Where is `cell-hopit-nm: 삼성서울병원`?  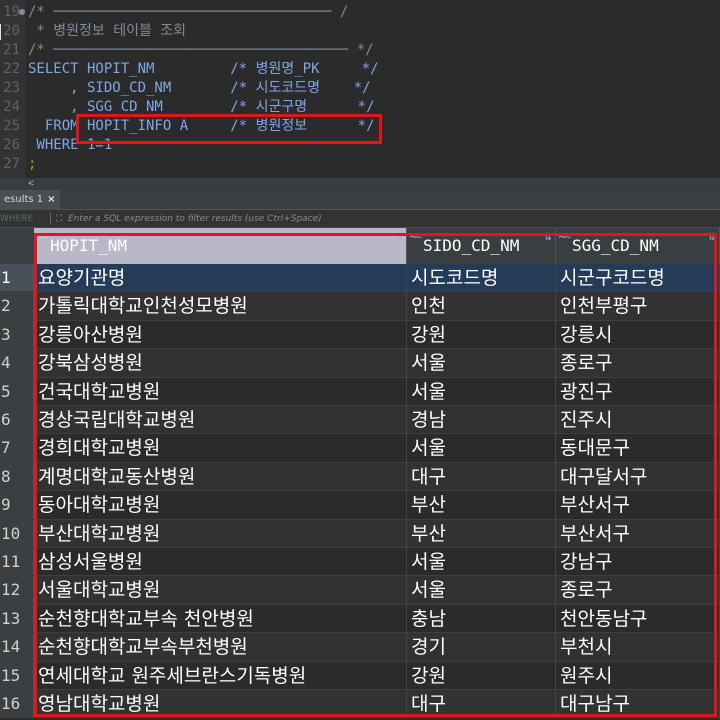 cell-hopit-nm: 삼성서울병원 is located at coordinates (220, 562).